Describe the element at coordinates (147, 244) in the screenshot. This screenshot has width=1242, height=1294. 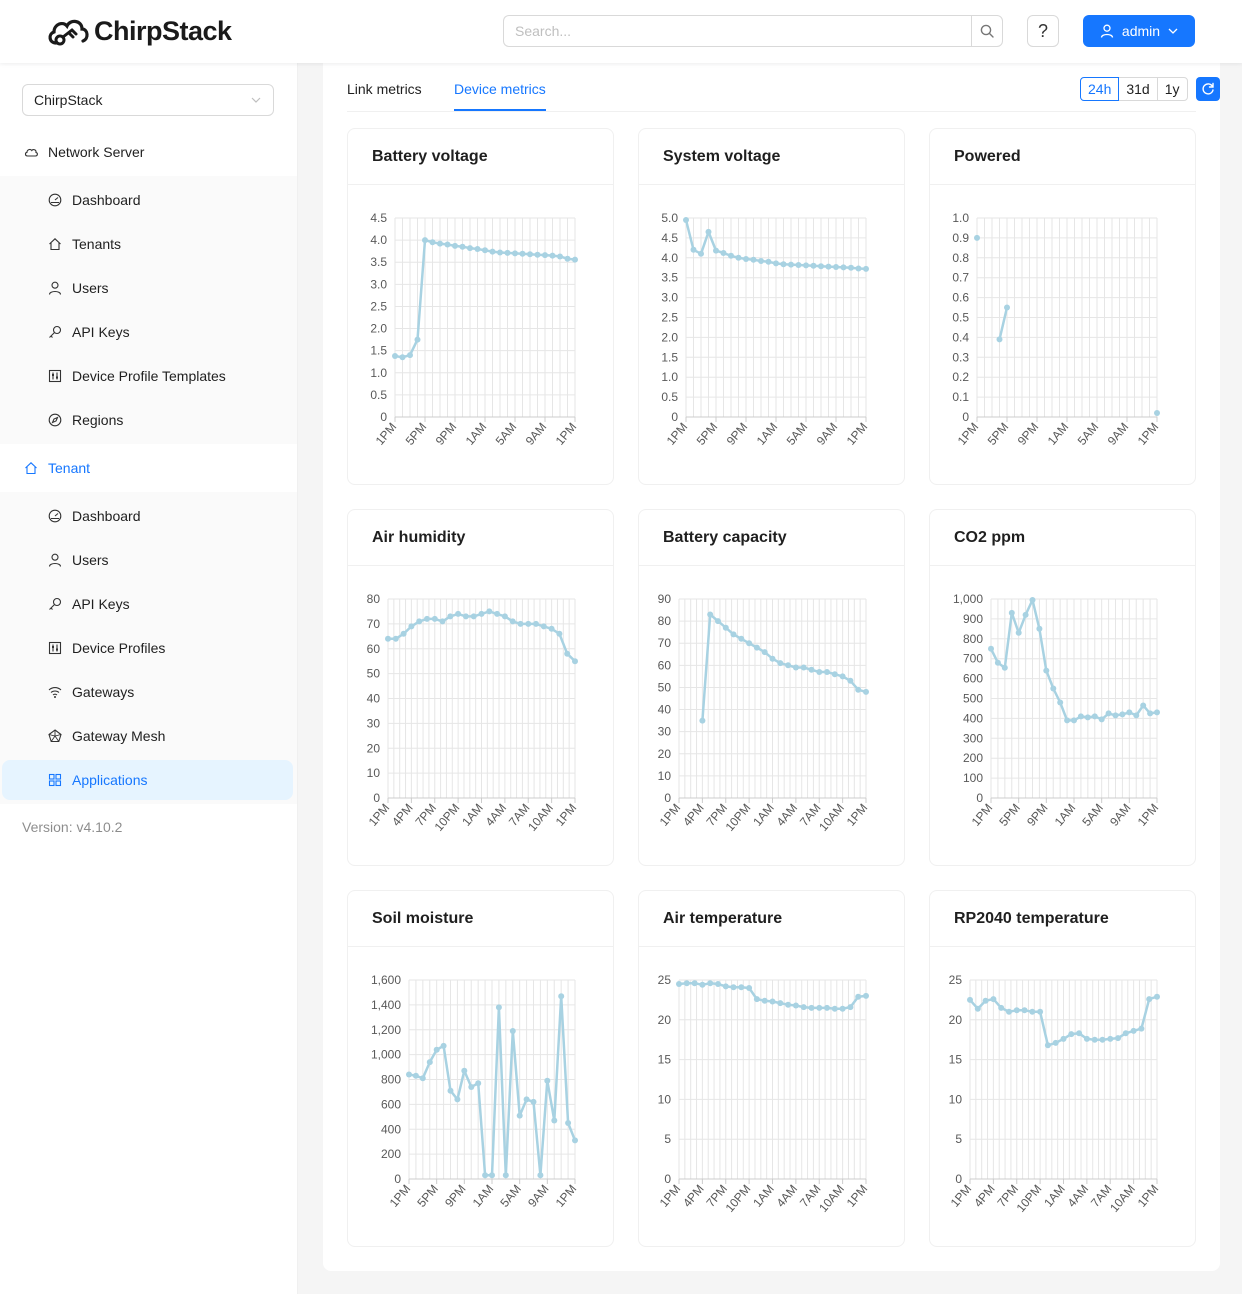
I see `sidebar-item-tenants: Tenants` at that location.